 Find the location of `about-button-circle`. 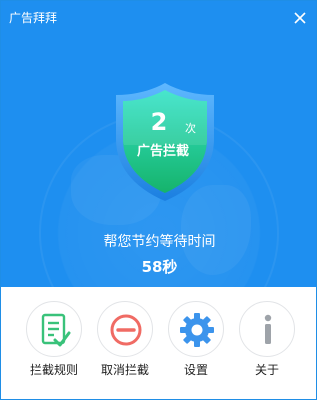

about-button-circle is located at coordinates (267, 329).